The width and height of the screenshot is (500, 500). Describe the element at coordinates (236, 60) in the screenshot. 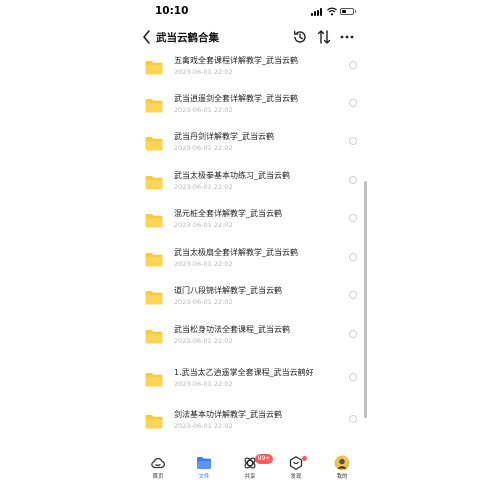

I see `folder-name: 五禽戏全套课程详解教学_武当云鹤` at that location.